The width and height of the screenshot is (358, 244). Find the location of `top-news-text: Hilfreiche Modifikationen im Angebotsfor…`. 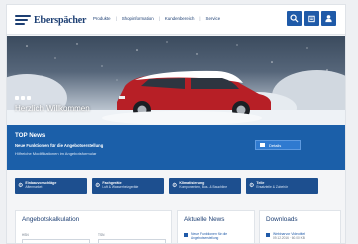

top-news-text: Hilfreiche Modifikationen im Angebotsfor… is located at coordinates (56, 153).